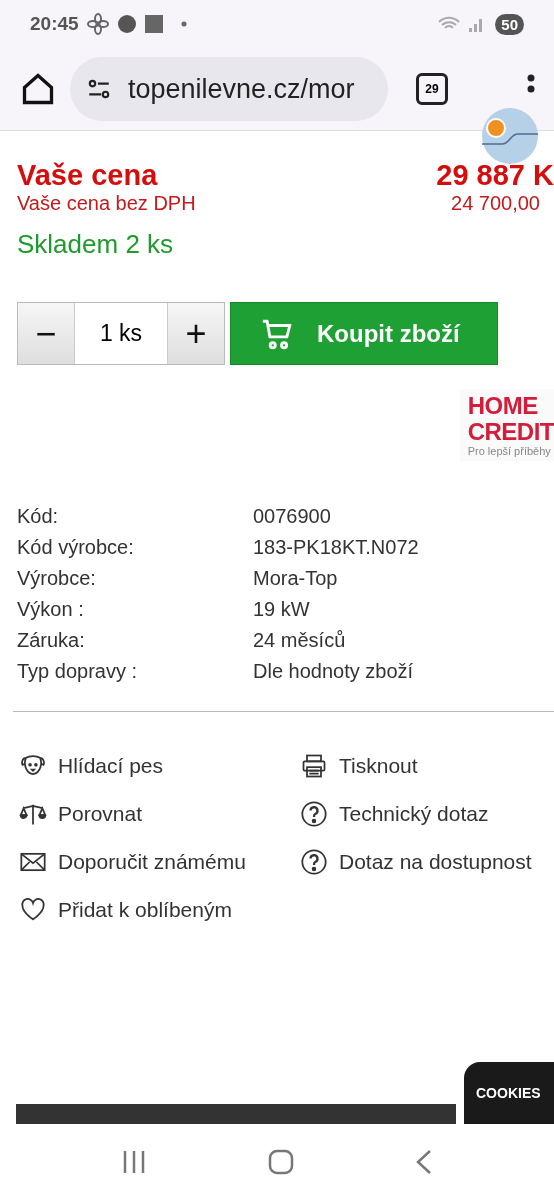  I want to click on printer-icon, so click(314, 766).